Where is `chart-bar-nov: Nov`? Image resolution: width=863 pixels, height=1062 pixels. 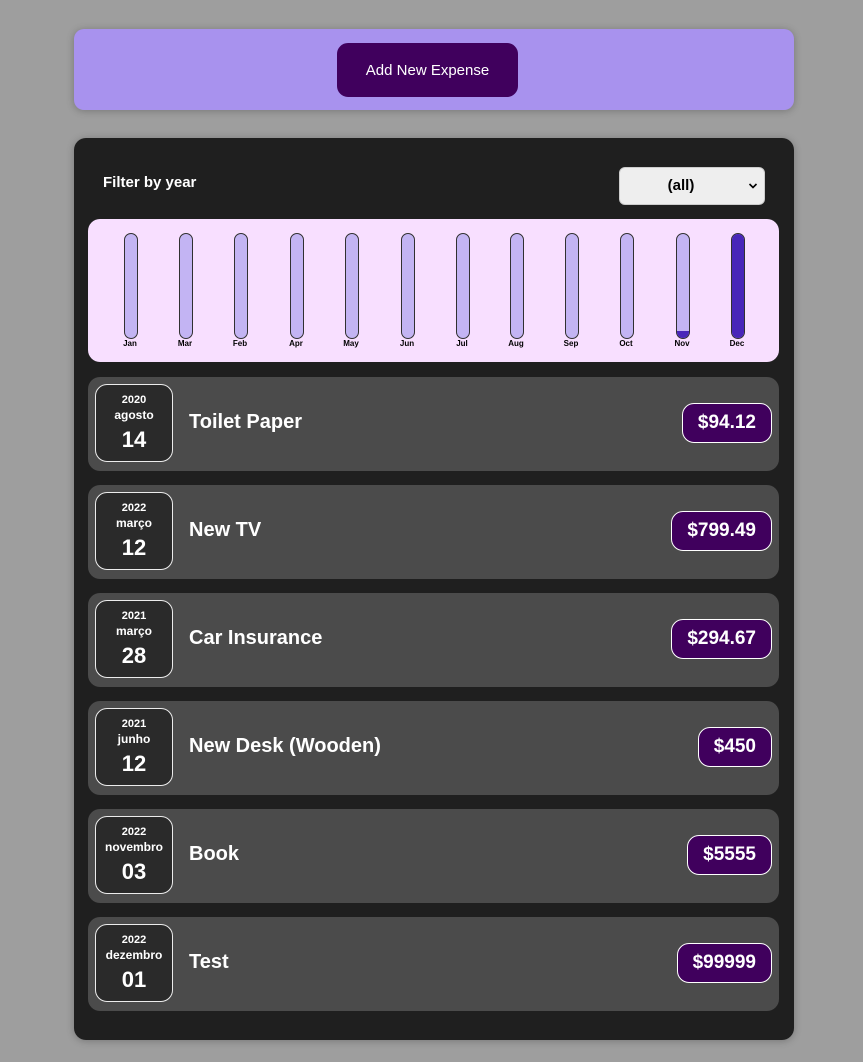
chart-bar-nov: Nov is located at coordinates (682, 291).